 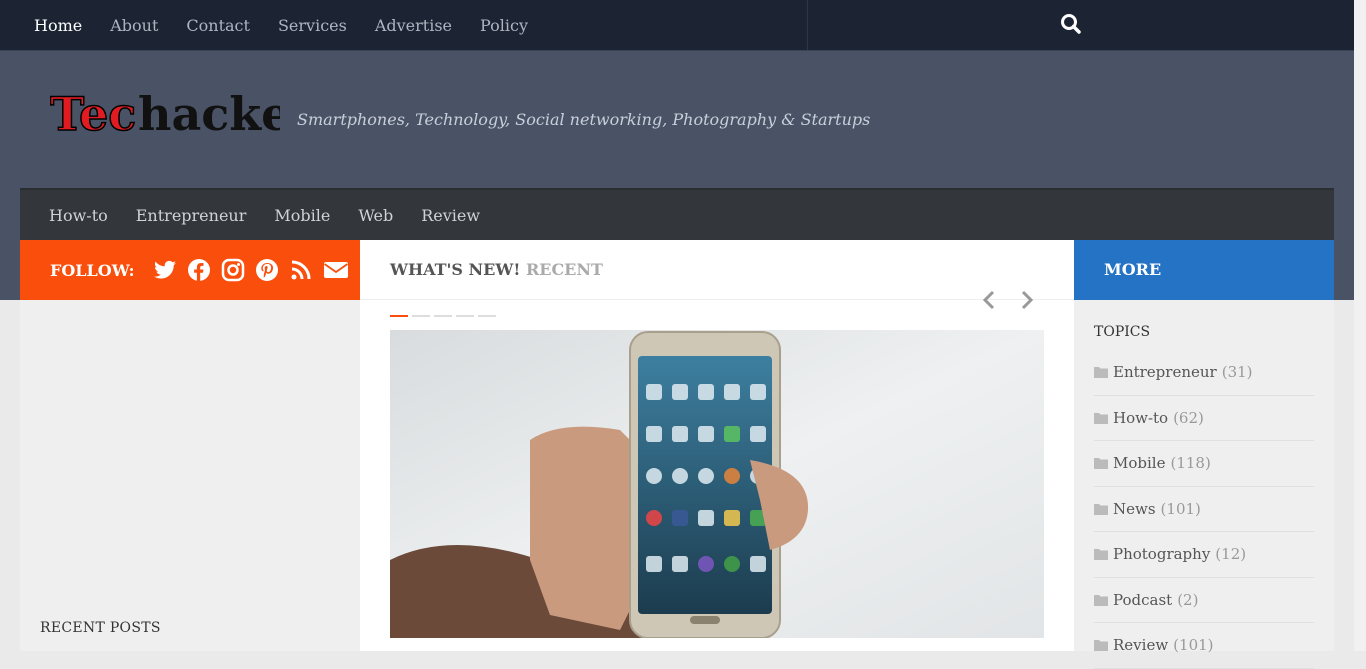 I want to click on topic-item-how-to: How-to (62), so click(x=1204, y=418).